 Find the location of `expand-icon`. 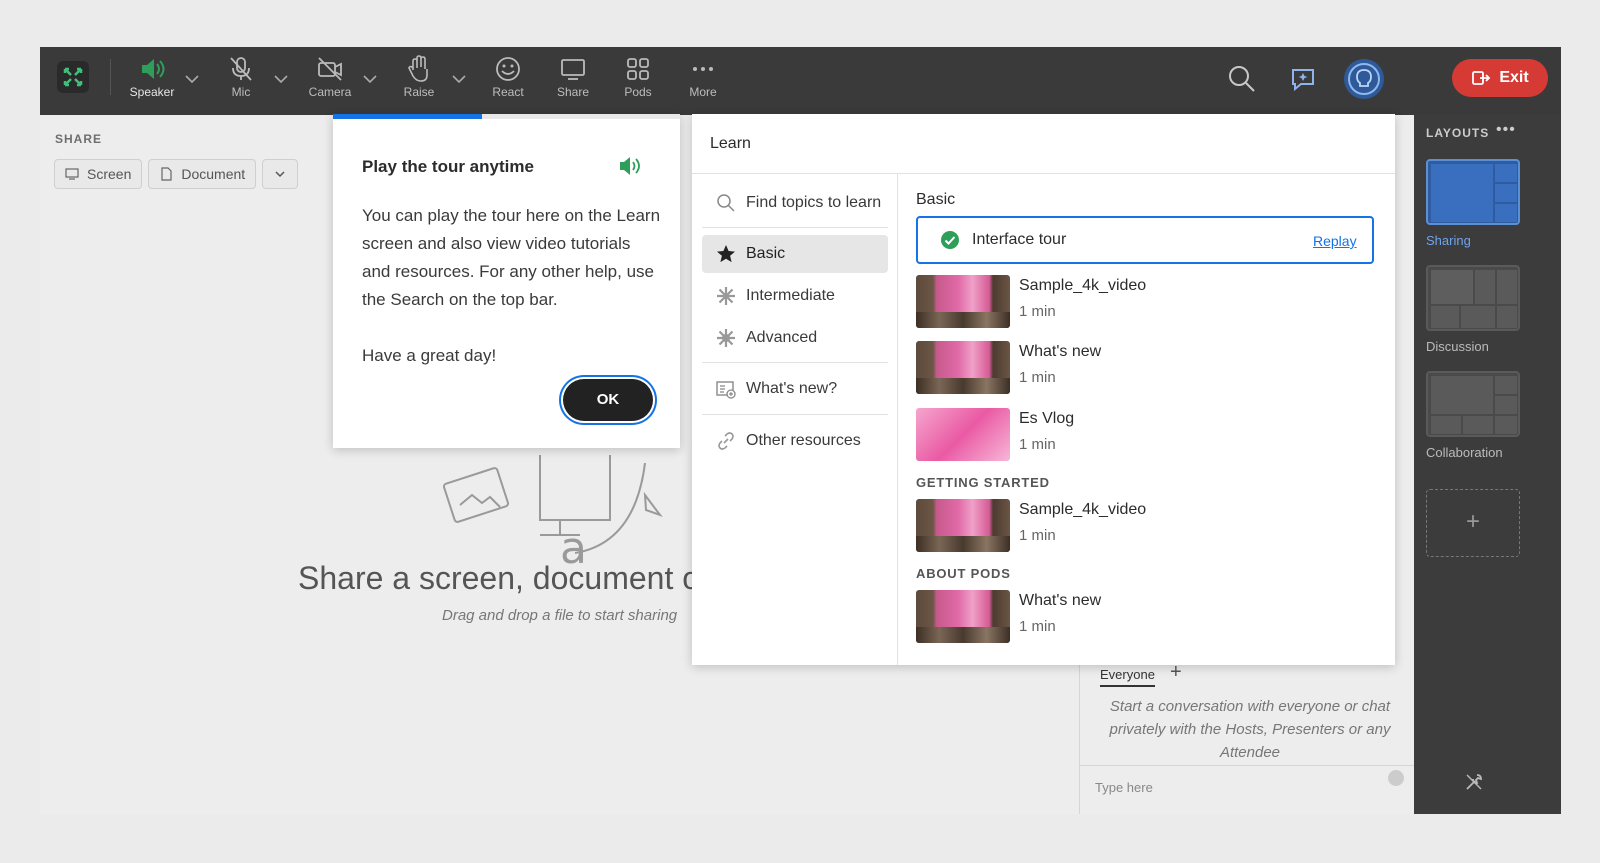

expand-icon is located at coordinates (73, 77).